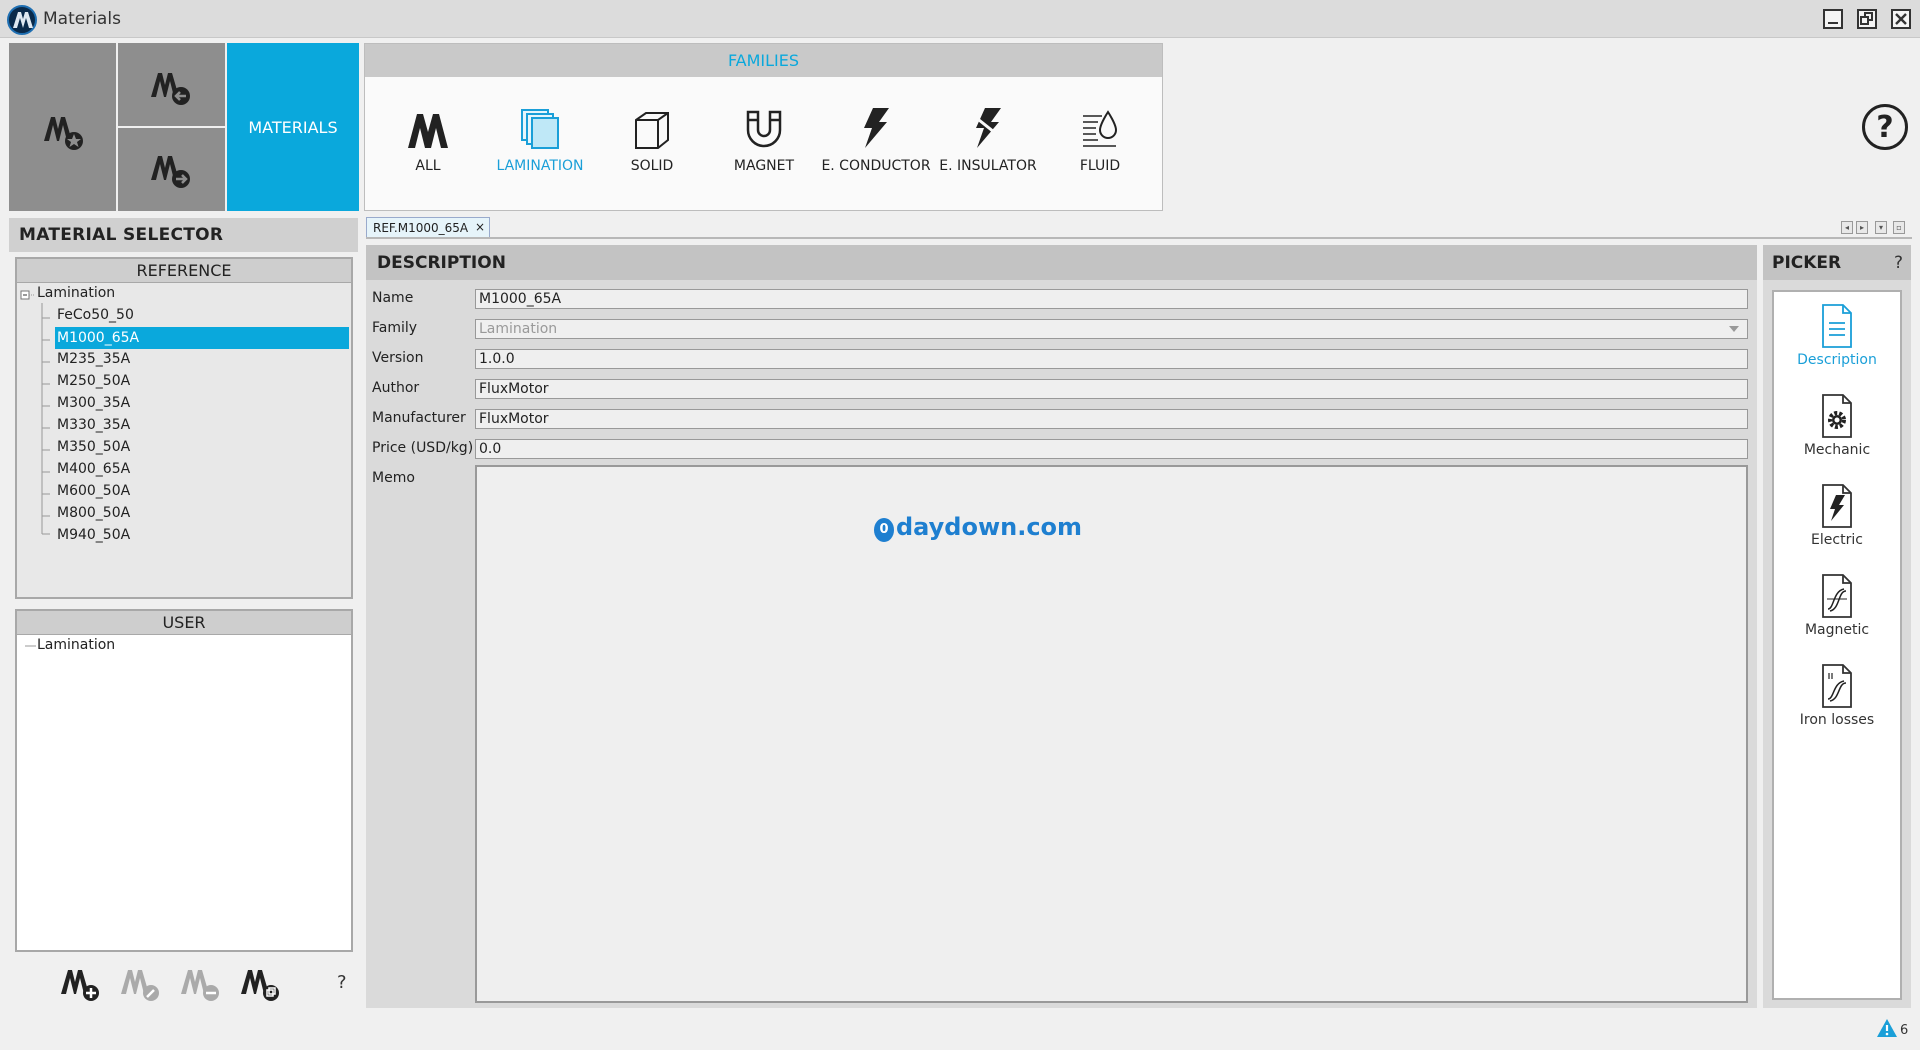 Image resolution: width=1920 pixels, height=1050 pixels. What do you see at coordinates (81, 984) in the screenshot?
I see `add-material-icon` at bounding box center [81, 984].